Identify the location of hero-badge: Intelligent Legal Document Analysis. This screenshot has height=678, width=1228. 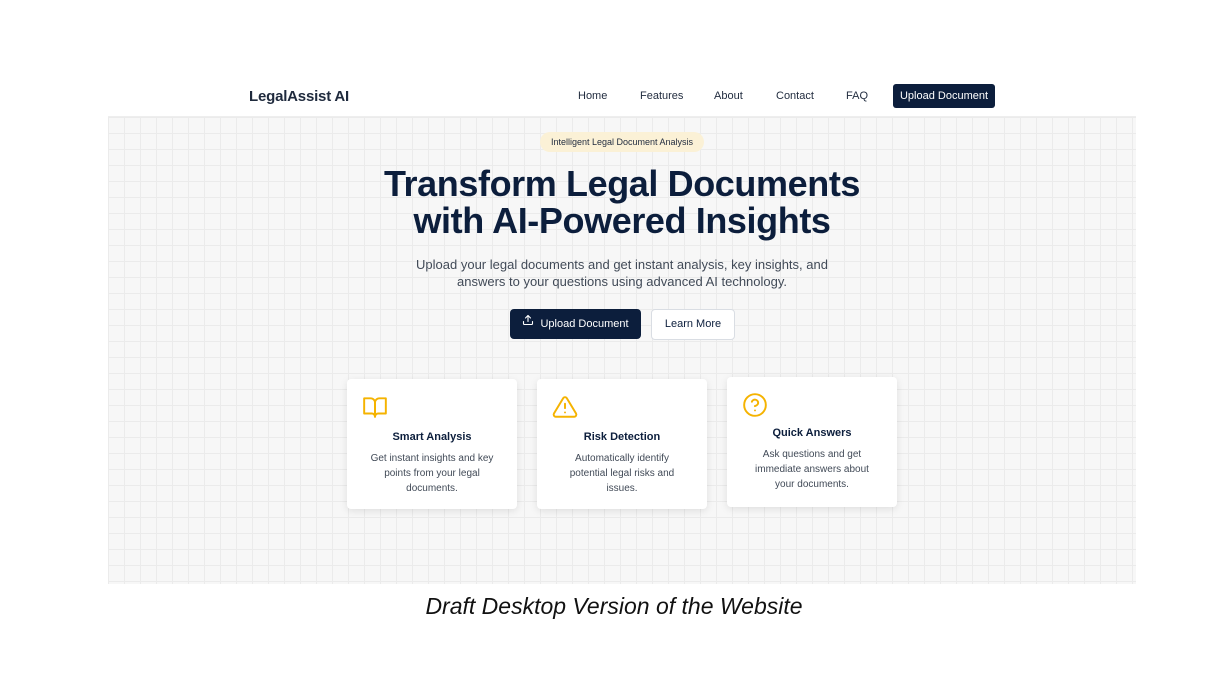
(622, 142).